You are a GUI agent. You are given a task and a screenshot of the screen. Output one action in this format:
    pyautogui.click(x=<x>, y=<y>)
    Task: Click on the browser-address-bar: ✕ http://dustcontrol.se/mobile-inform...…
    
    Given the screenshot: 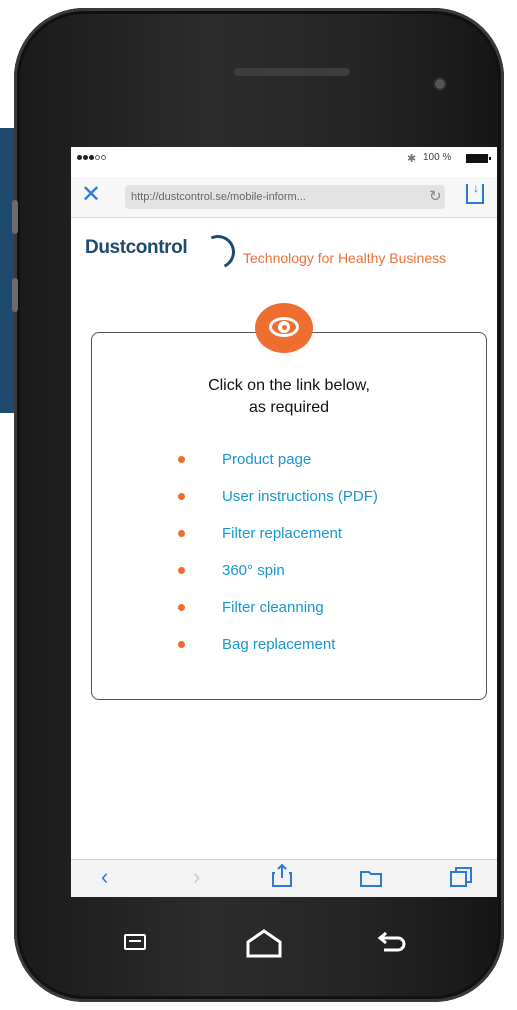 What is the action you would take?
    pyautogui.click(x=284, y=197)
    